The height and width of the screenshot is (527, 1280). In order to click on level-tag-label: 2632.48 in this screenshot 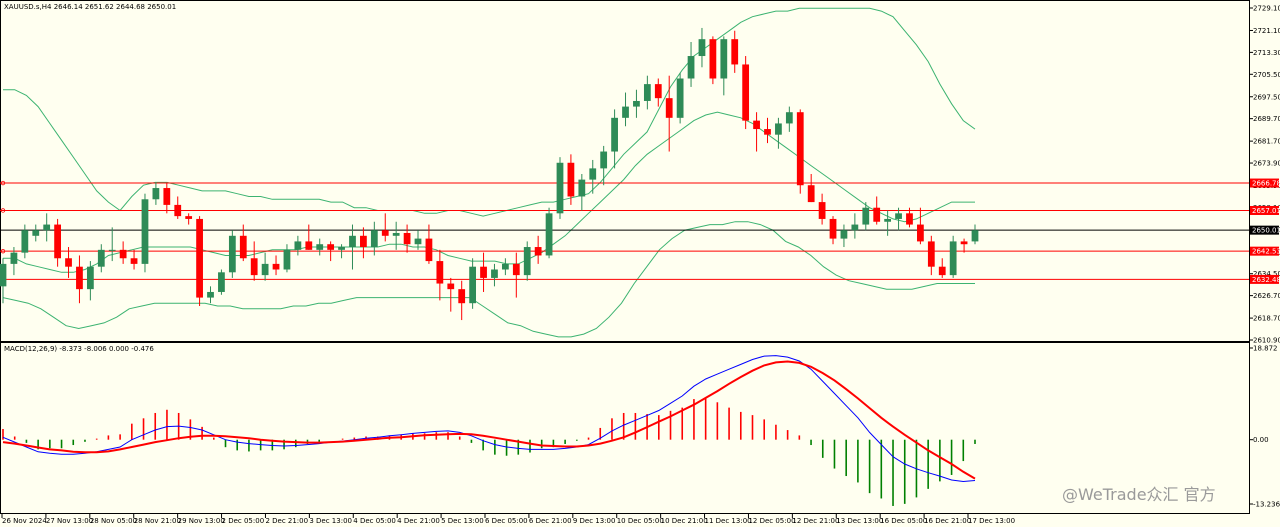, I will do `click(1266, 280)`.